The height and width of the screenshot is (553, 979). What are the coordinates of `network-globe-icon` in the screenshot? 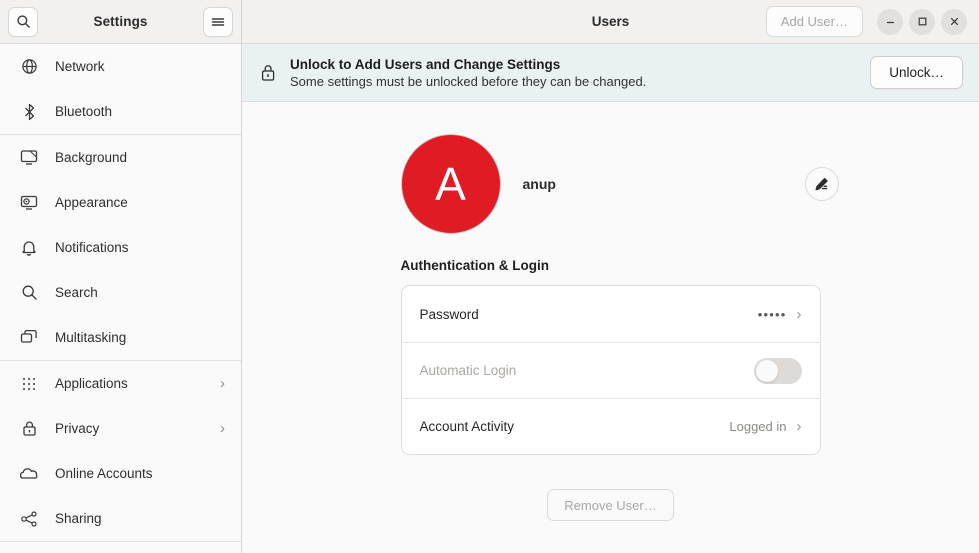 It's located at (29, 67).